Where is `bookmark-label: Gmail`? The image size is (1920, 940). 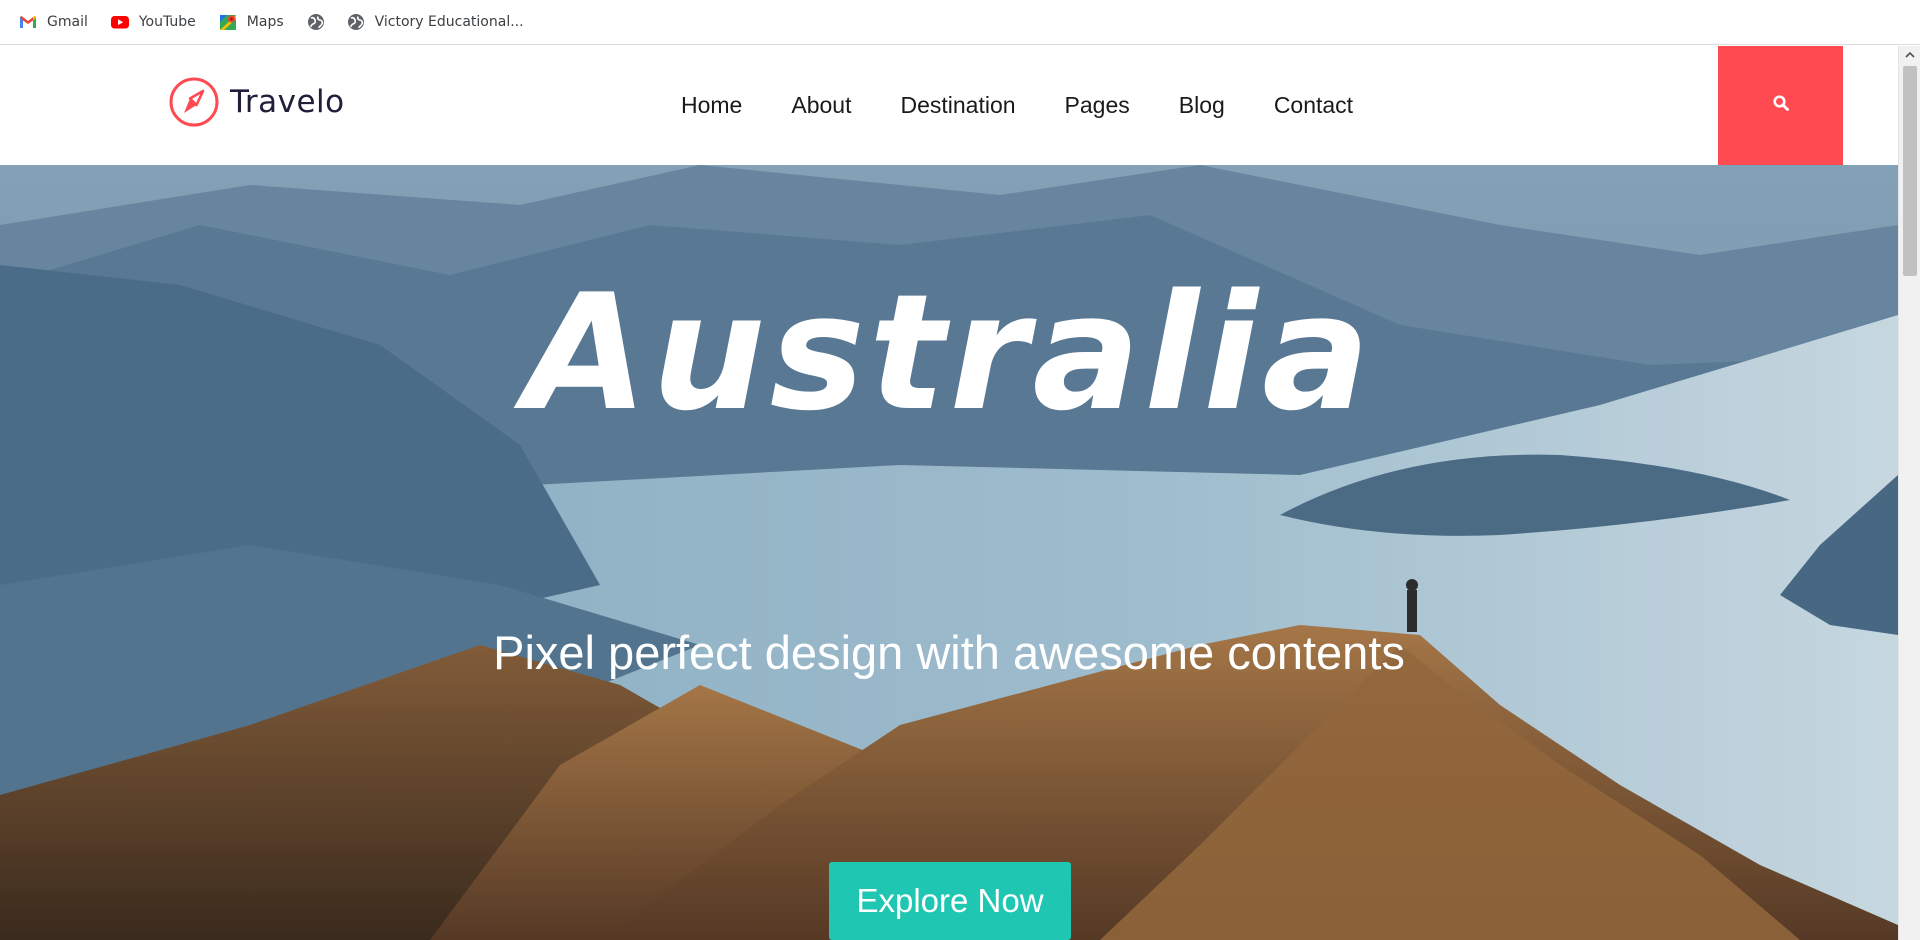 bookmark-label: Gmail is located at coordinates (67, 22).